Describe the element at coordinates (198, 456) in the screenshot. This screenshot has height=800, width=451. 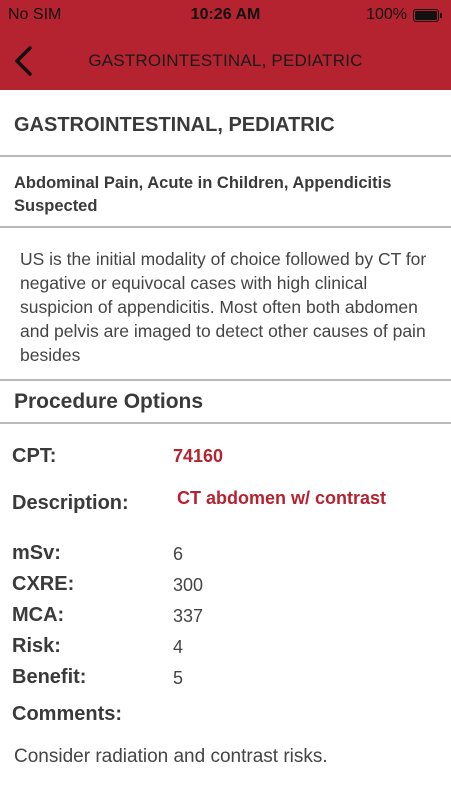
I see `cpt-value: 74160` at that location.